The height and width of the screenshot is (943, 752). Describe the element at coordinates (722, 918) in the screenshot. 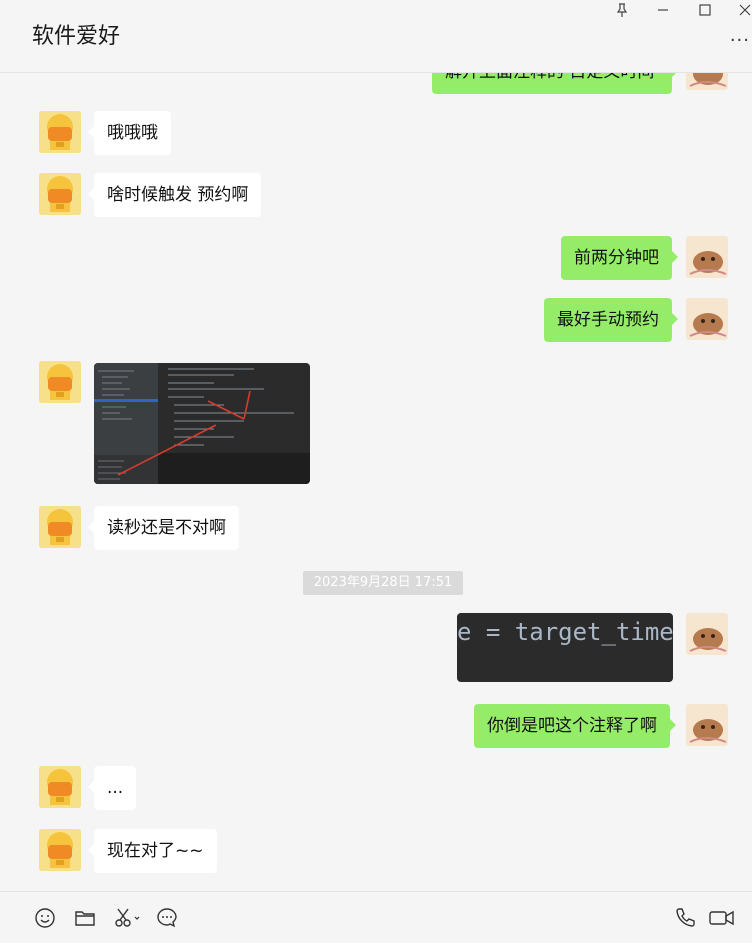

I see `video-call-icon` at that location.